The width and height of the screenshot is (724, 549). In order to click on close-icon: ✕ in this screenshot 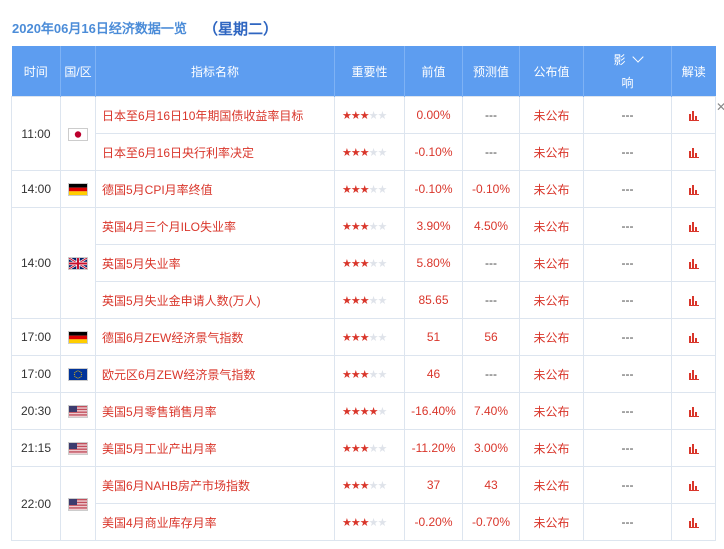, I will do `click(720, 107)`.